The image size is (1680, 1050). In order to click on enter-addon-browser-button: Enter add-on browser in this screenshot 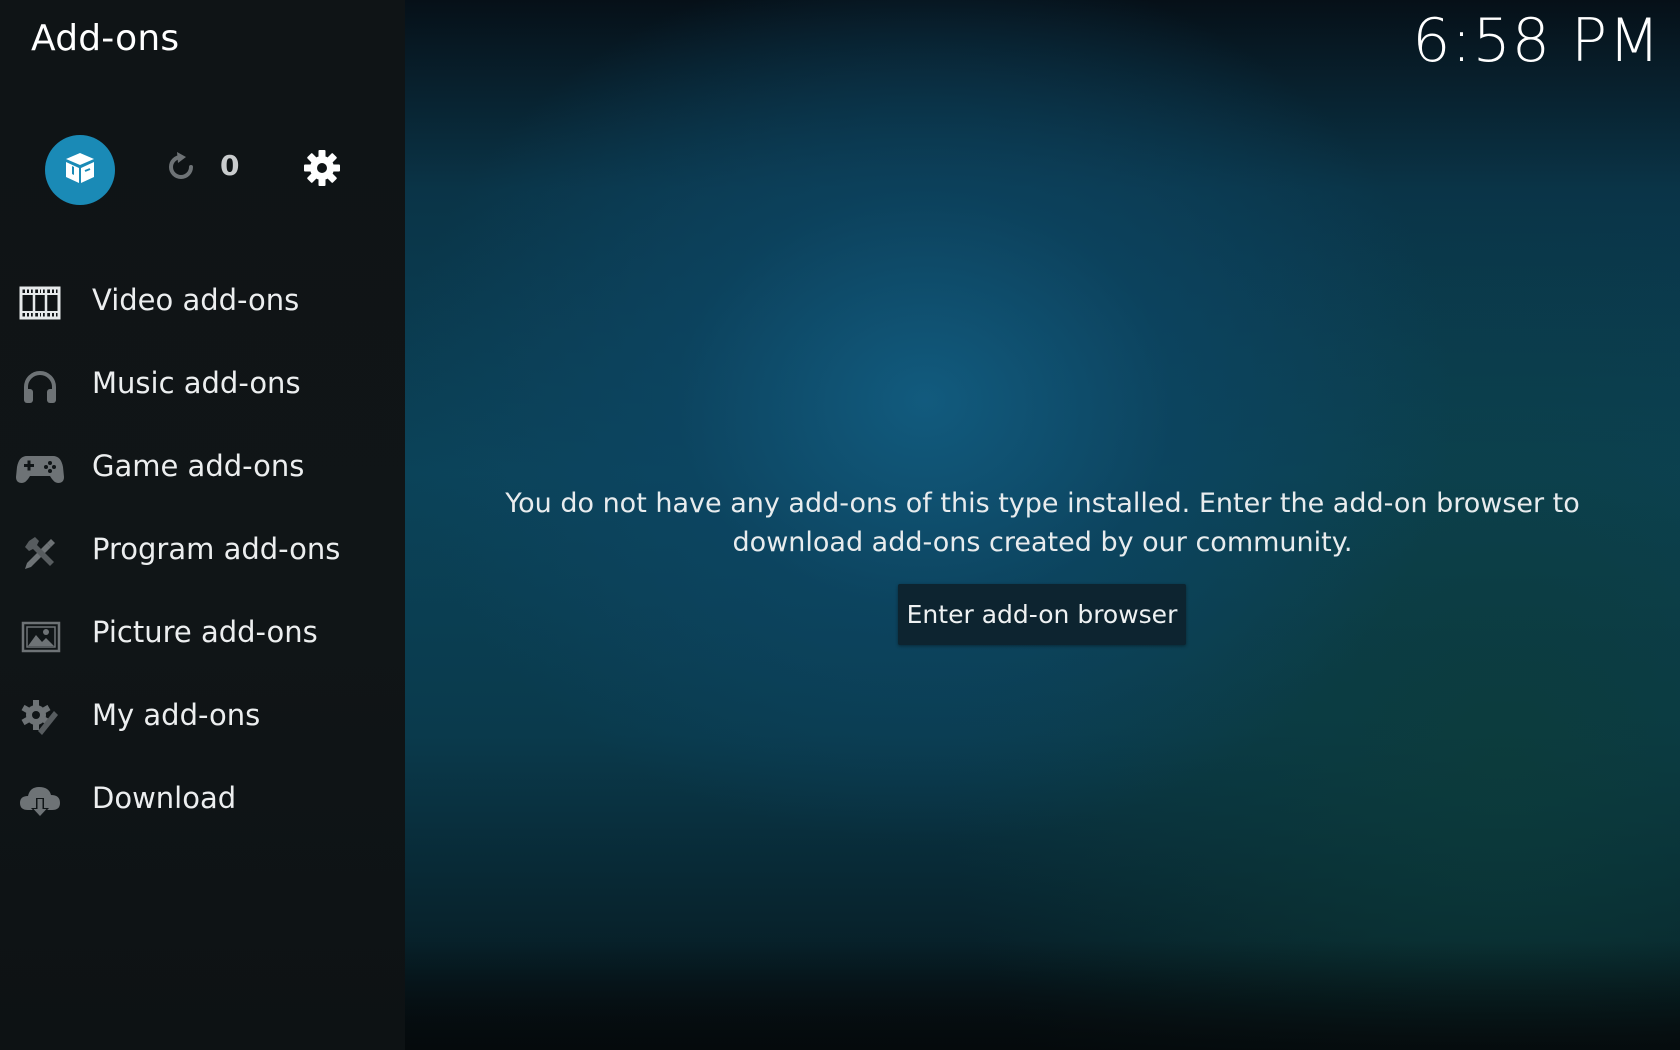, I will do `click(1042, 614)`.